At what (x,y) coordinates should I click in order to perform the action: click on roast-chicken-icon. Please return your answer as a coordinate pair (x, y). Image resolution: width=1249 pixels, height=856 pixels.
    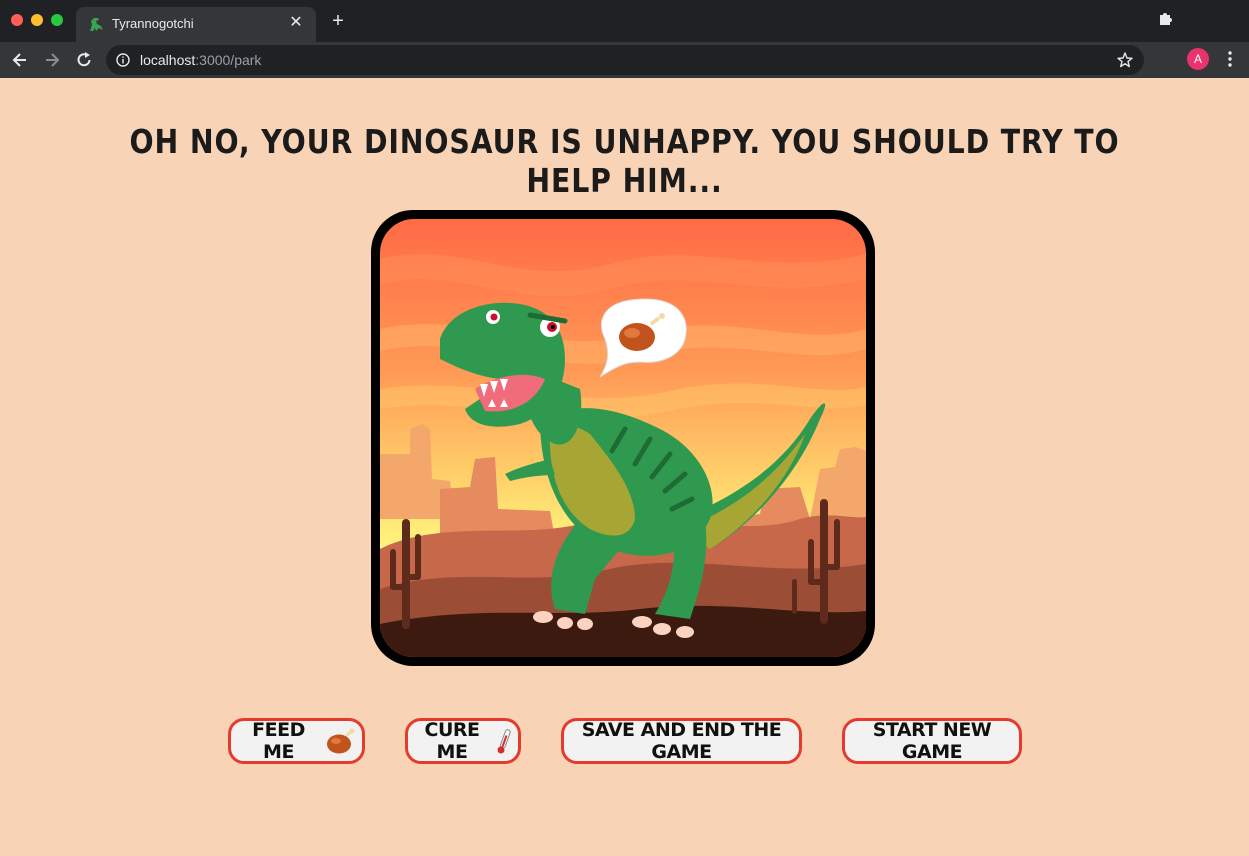
    Looking at the image, I should click on (341, 741).